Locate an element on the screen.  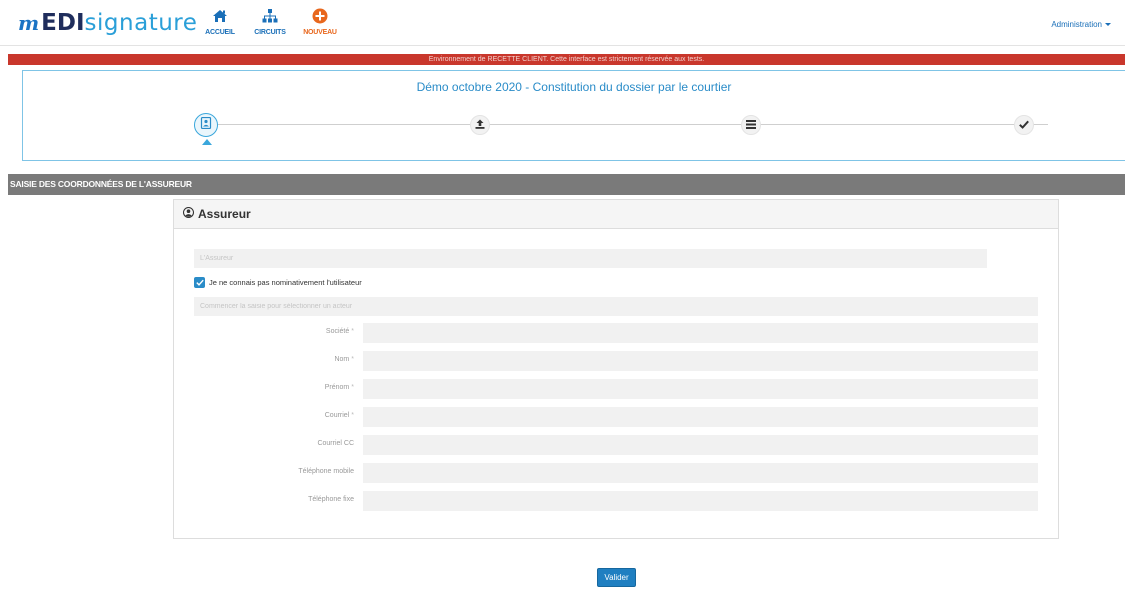
nav-circuits: CIRCUITS is located at coordinates (270, 21).